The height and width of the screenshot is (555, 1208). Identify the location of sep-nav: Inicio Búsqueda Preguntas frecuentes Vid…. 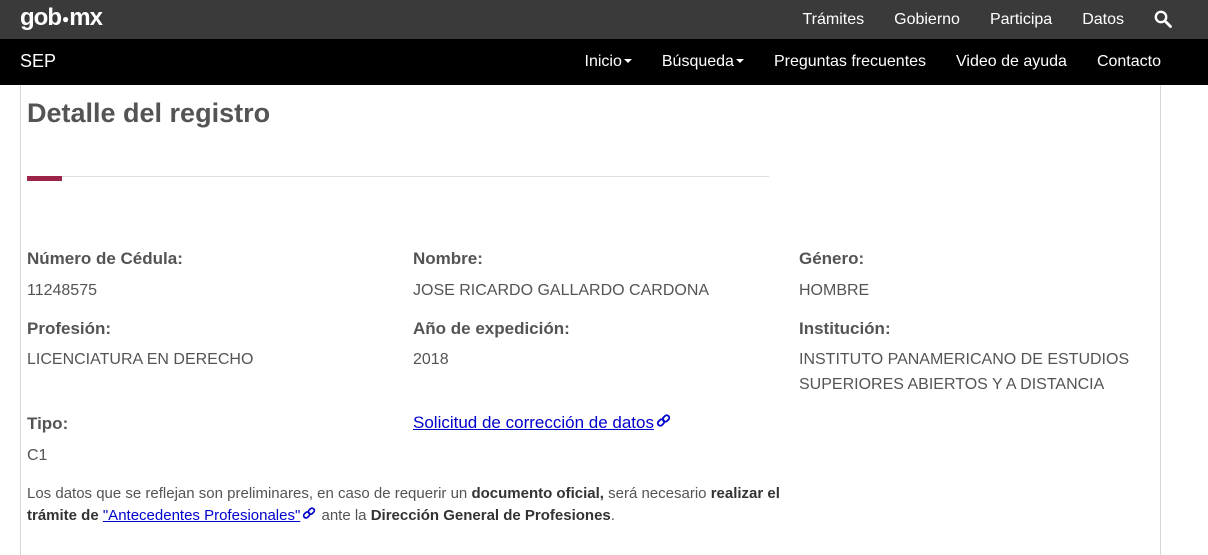
(858, 62).